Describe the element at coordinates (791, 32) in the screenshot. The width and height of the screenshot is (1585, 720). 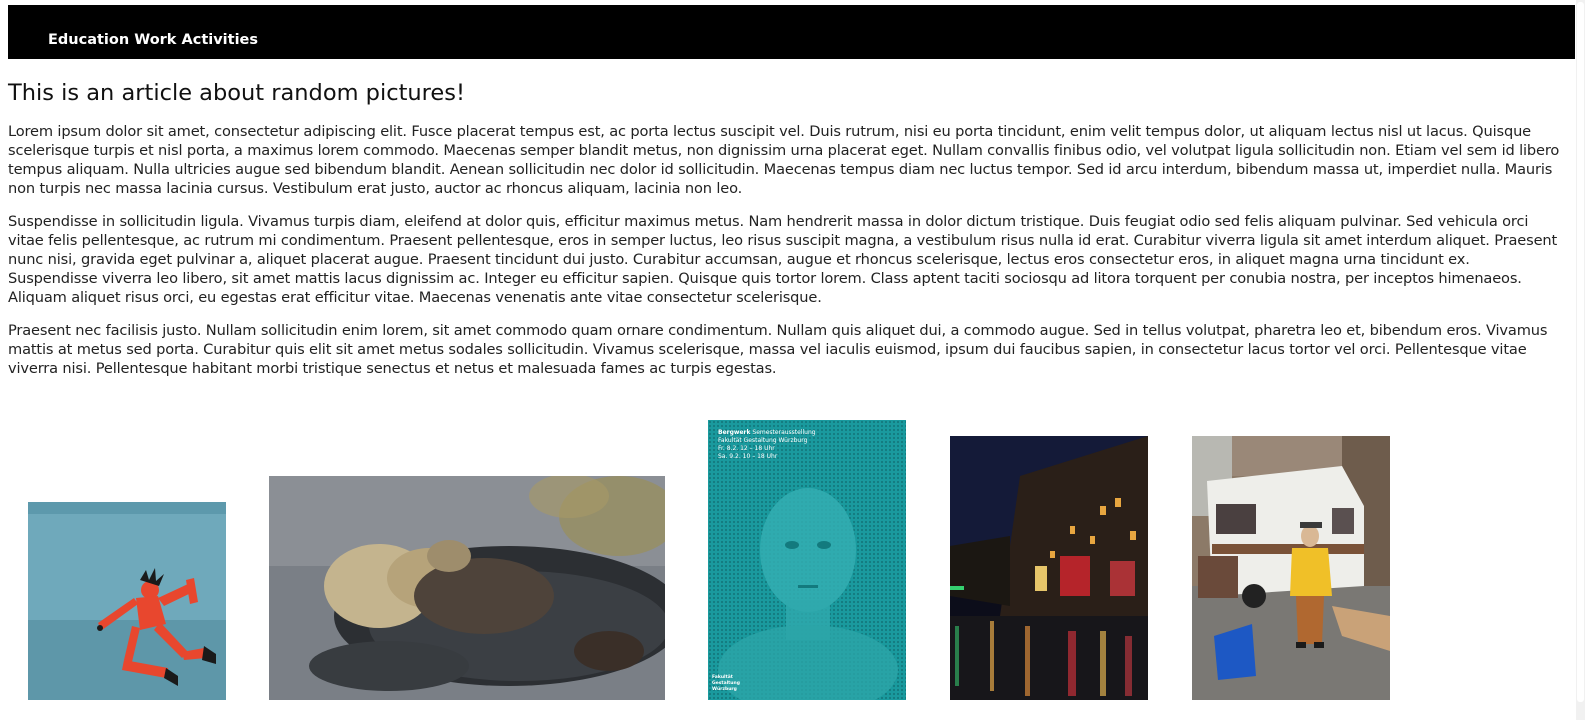
I see `top-navbar: Education Work Activities` at that location.